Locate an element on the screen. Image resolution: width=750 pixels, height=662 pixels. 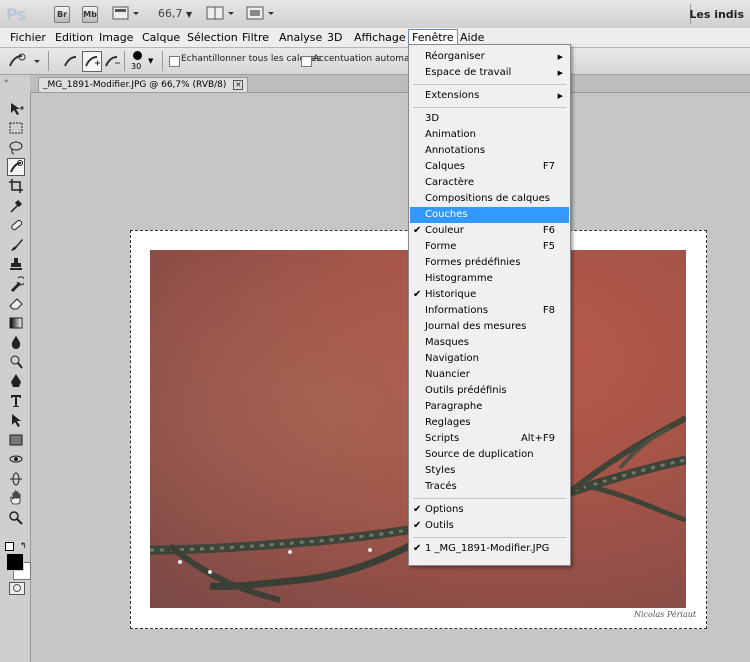
path-selection-tool is located at coordinates (16, 420).